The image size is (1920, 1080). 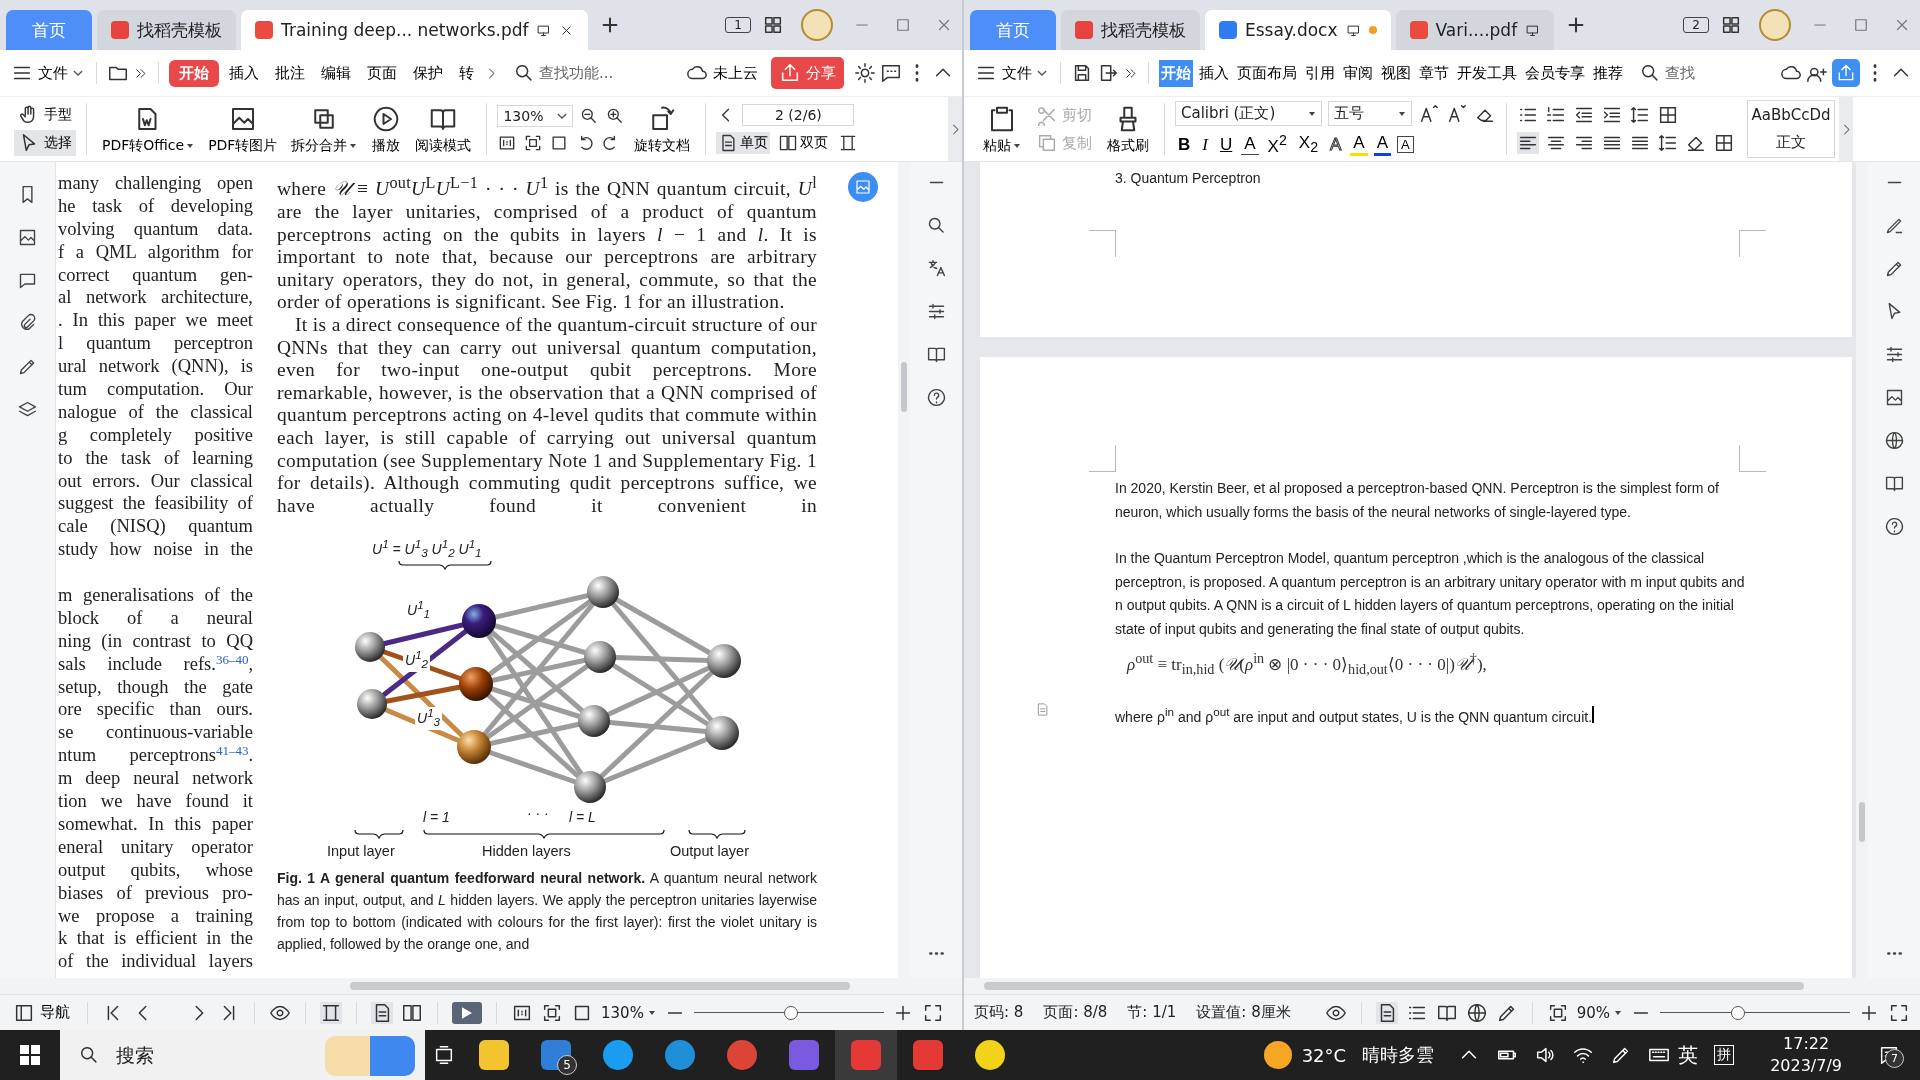 I want to click on align-left-icon, so click(x=1528, y=143).